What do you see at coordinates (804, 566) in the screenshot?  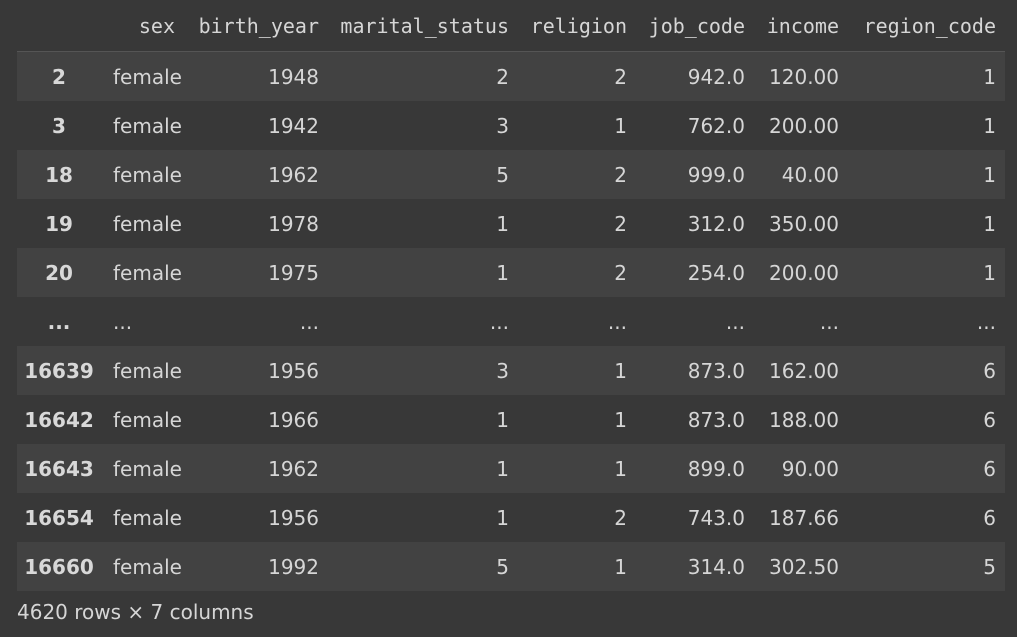 I see `income-cell: 302.50` at bounding box center [804, 566].